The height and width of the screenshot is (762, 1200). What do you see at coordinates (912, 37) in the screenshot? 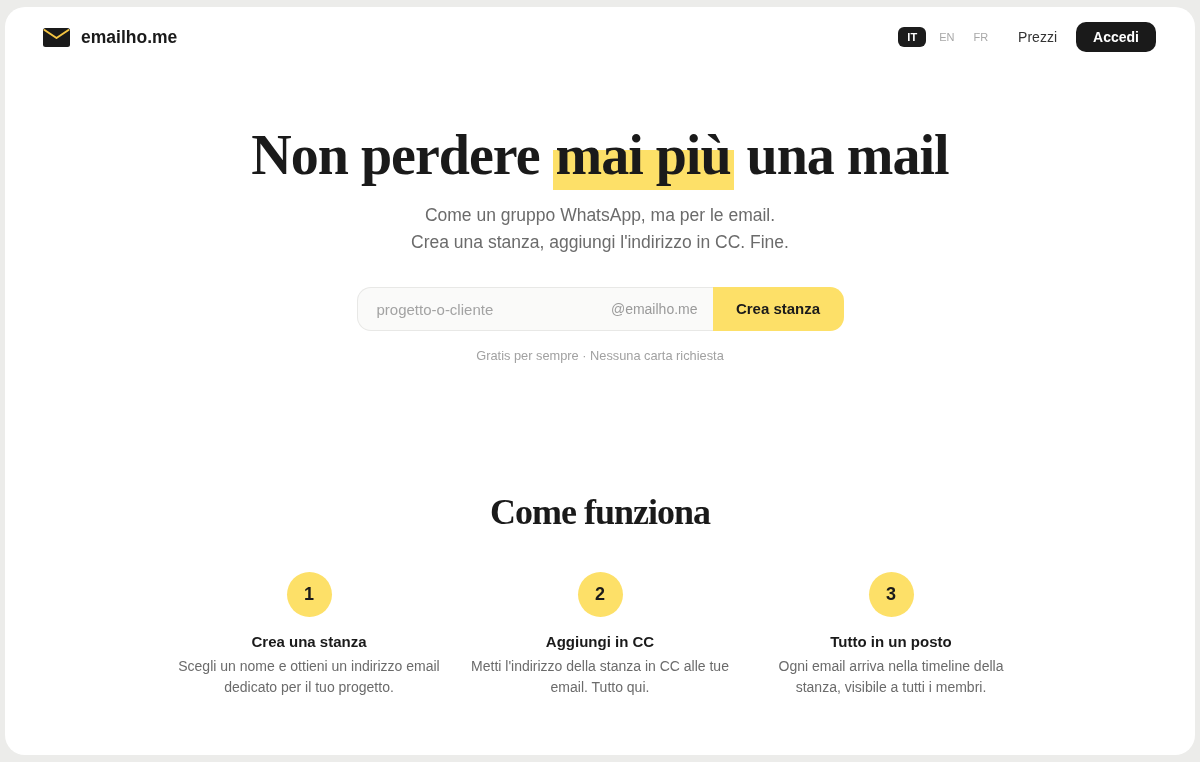
I see `language-toggle: IT` at bounding box center [912, 37].